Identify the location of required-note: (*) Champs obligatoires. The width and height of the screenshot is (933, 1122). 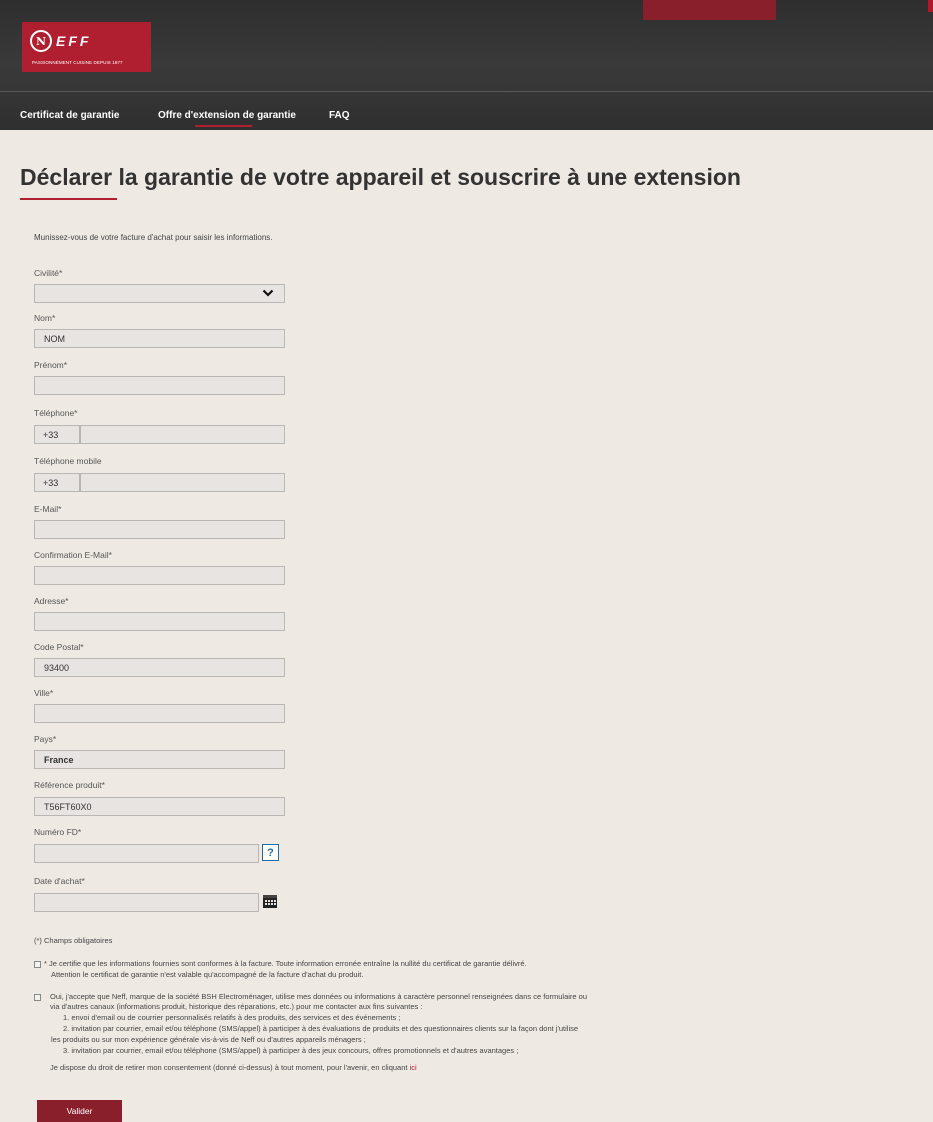
(73, 940).